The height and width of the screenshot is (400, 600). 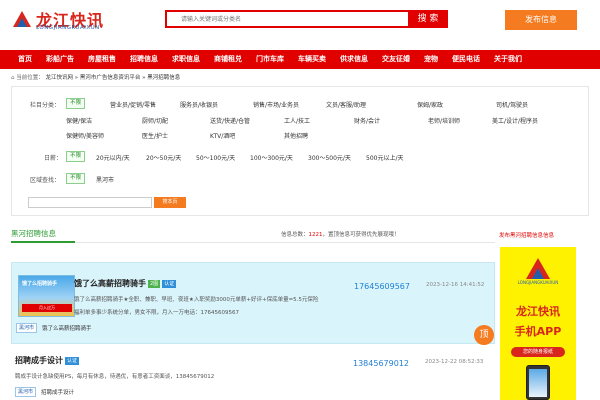 I want to click on salary-option: 20～50元/天, so click(x=163, y=157).